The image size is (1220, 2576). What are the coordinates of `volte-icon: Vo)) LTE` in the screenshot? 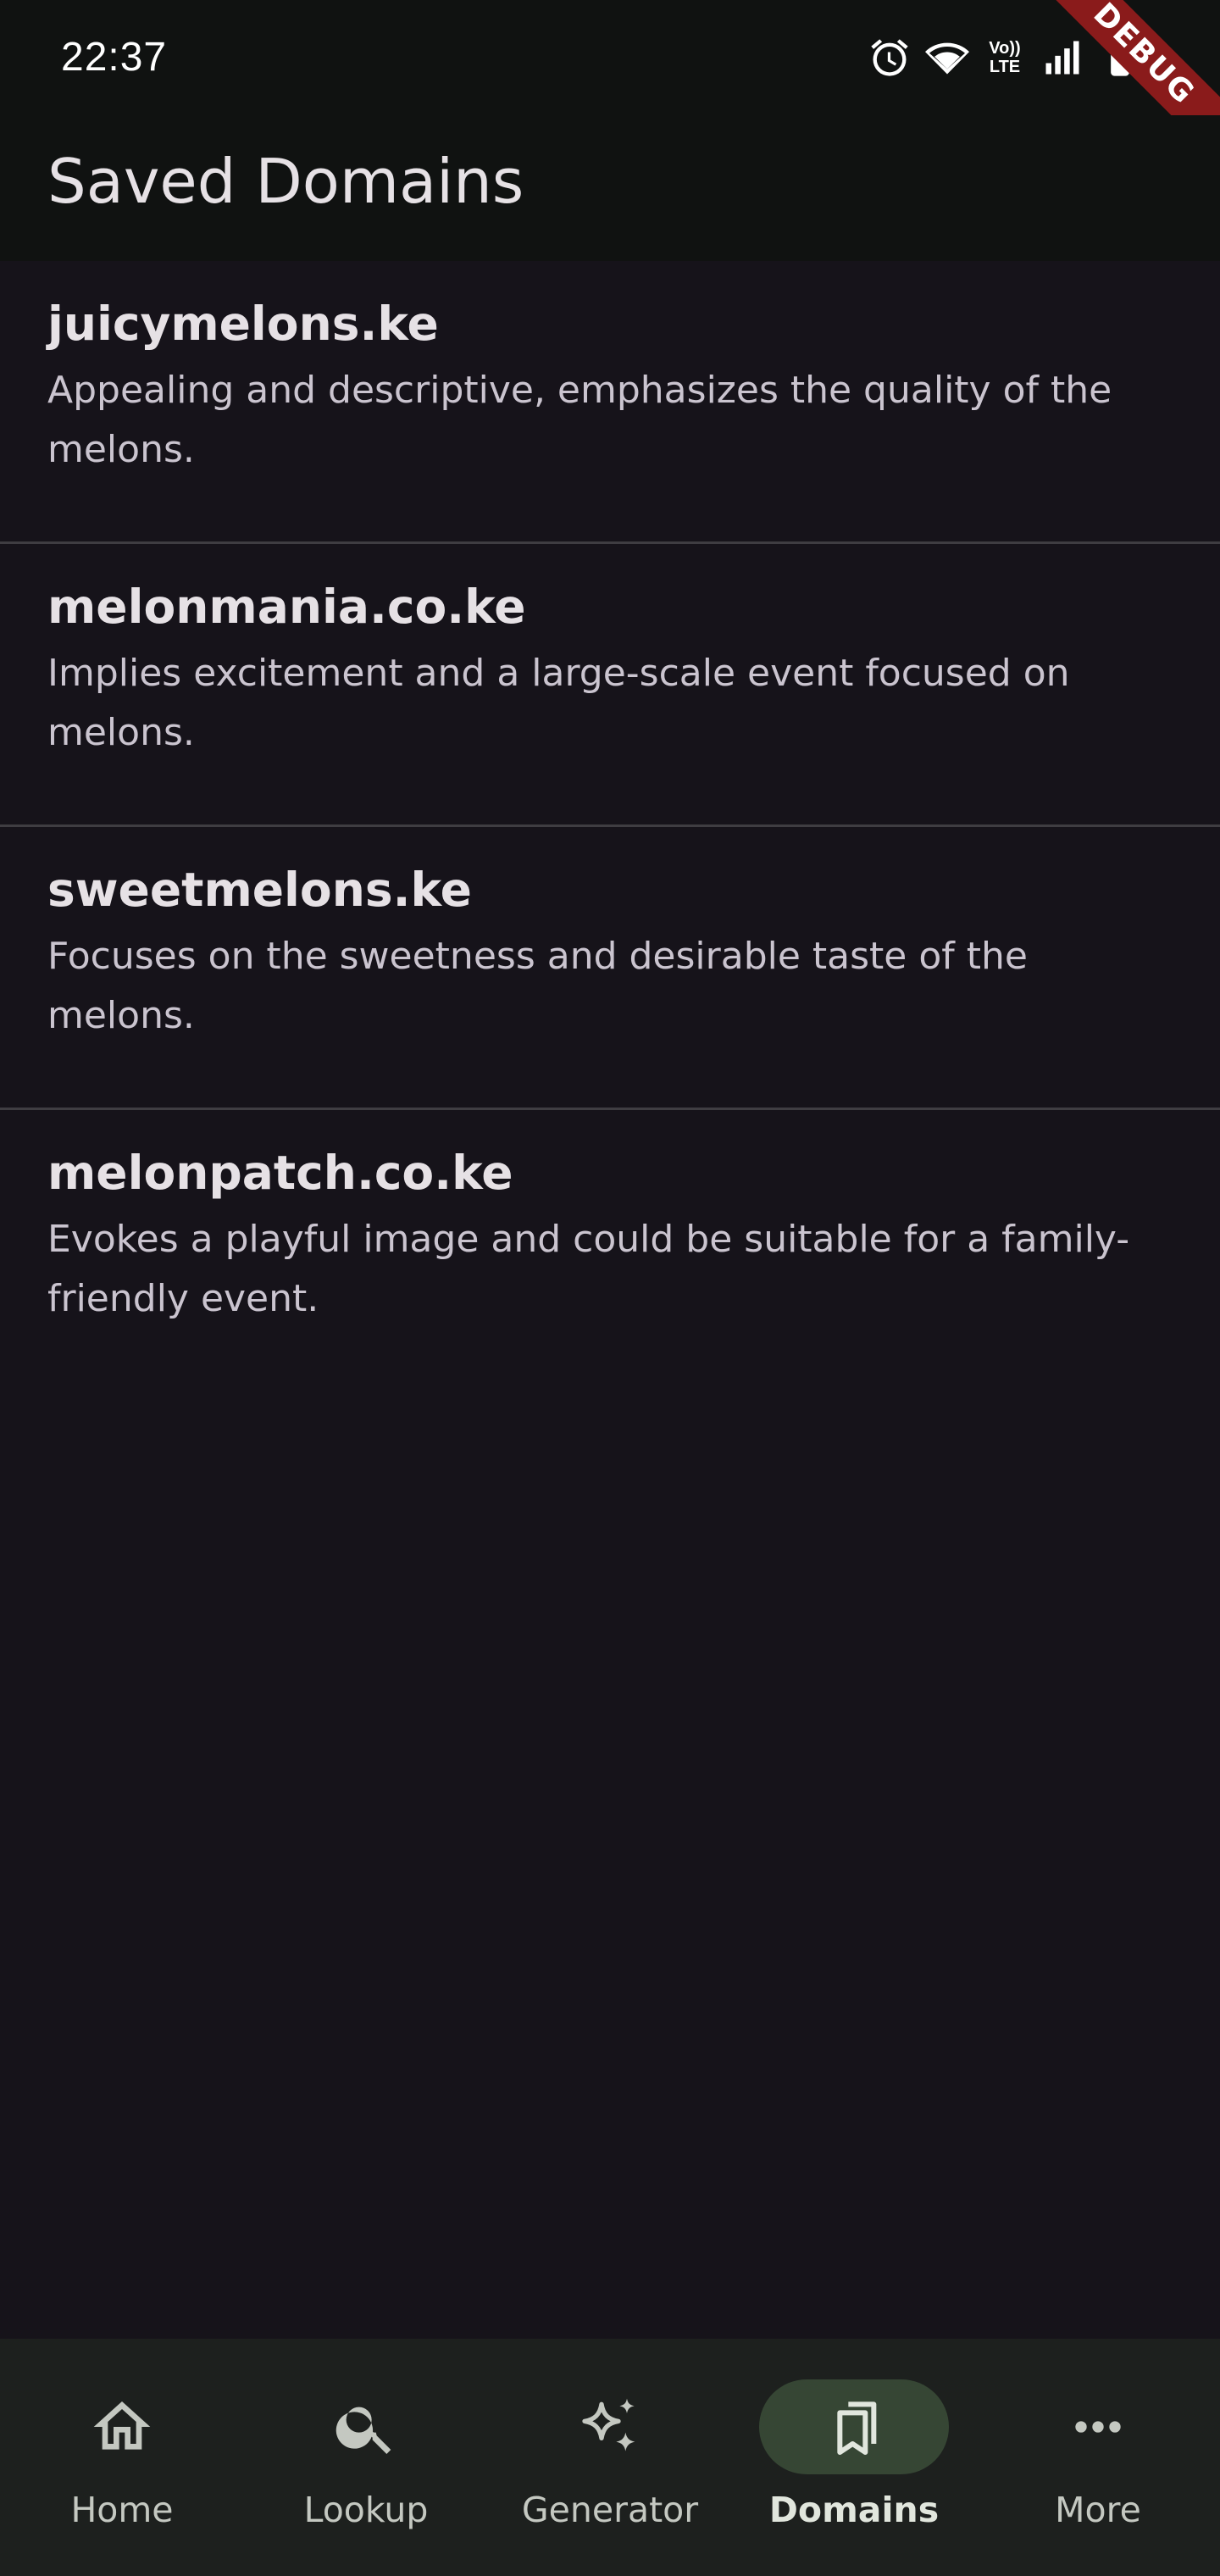 It's located at (1005, 57).